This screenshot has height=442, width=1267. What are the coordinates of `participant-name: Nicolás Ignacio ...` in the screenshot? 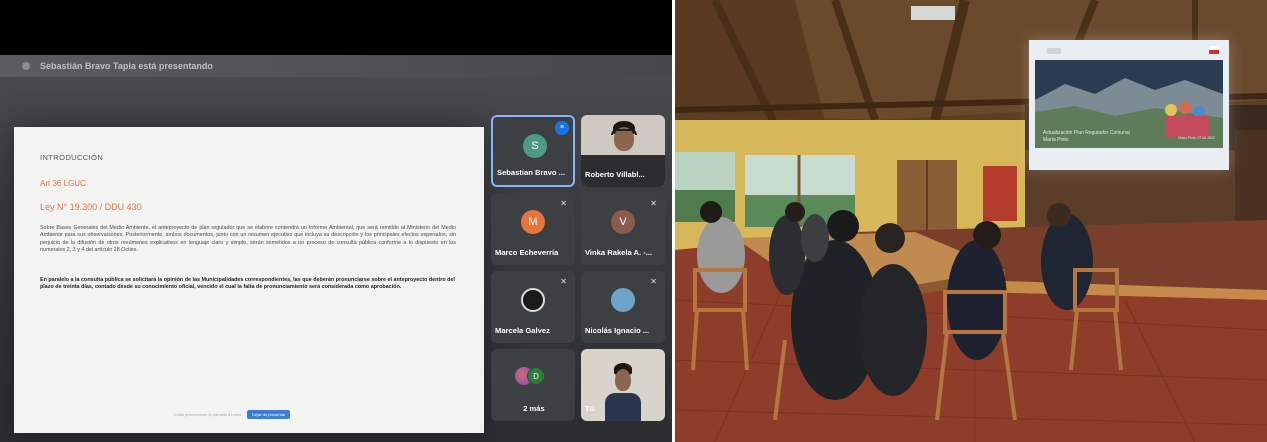 It's located at (617, 330).